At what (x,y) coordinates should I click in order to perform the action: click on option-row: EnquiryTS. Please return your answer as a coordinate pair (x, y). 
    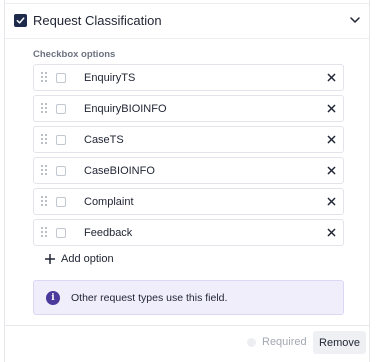
    Looking at the image, I should click on (188, 77).